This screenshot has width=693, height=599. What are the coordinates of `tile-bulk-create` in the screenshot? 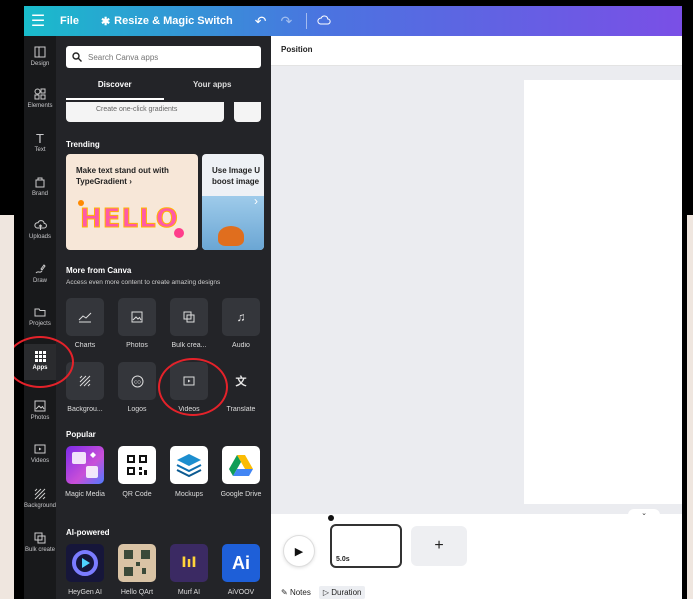 It's located at (189, 317).